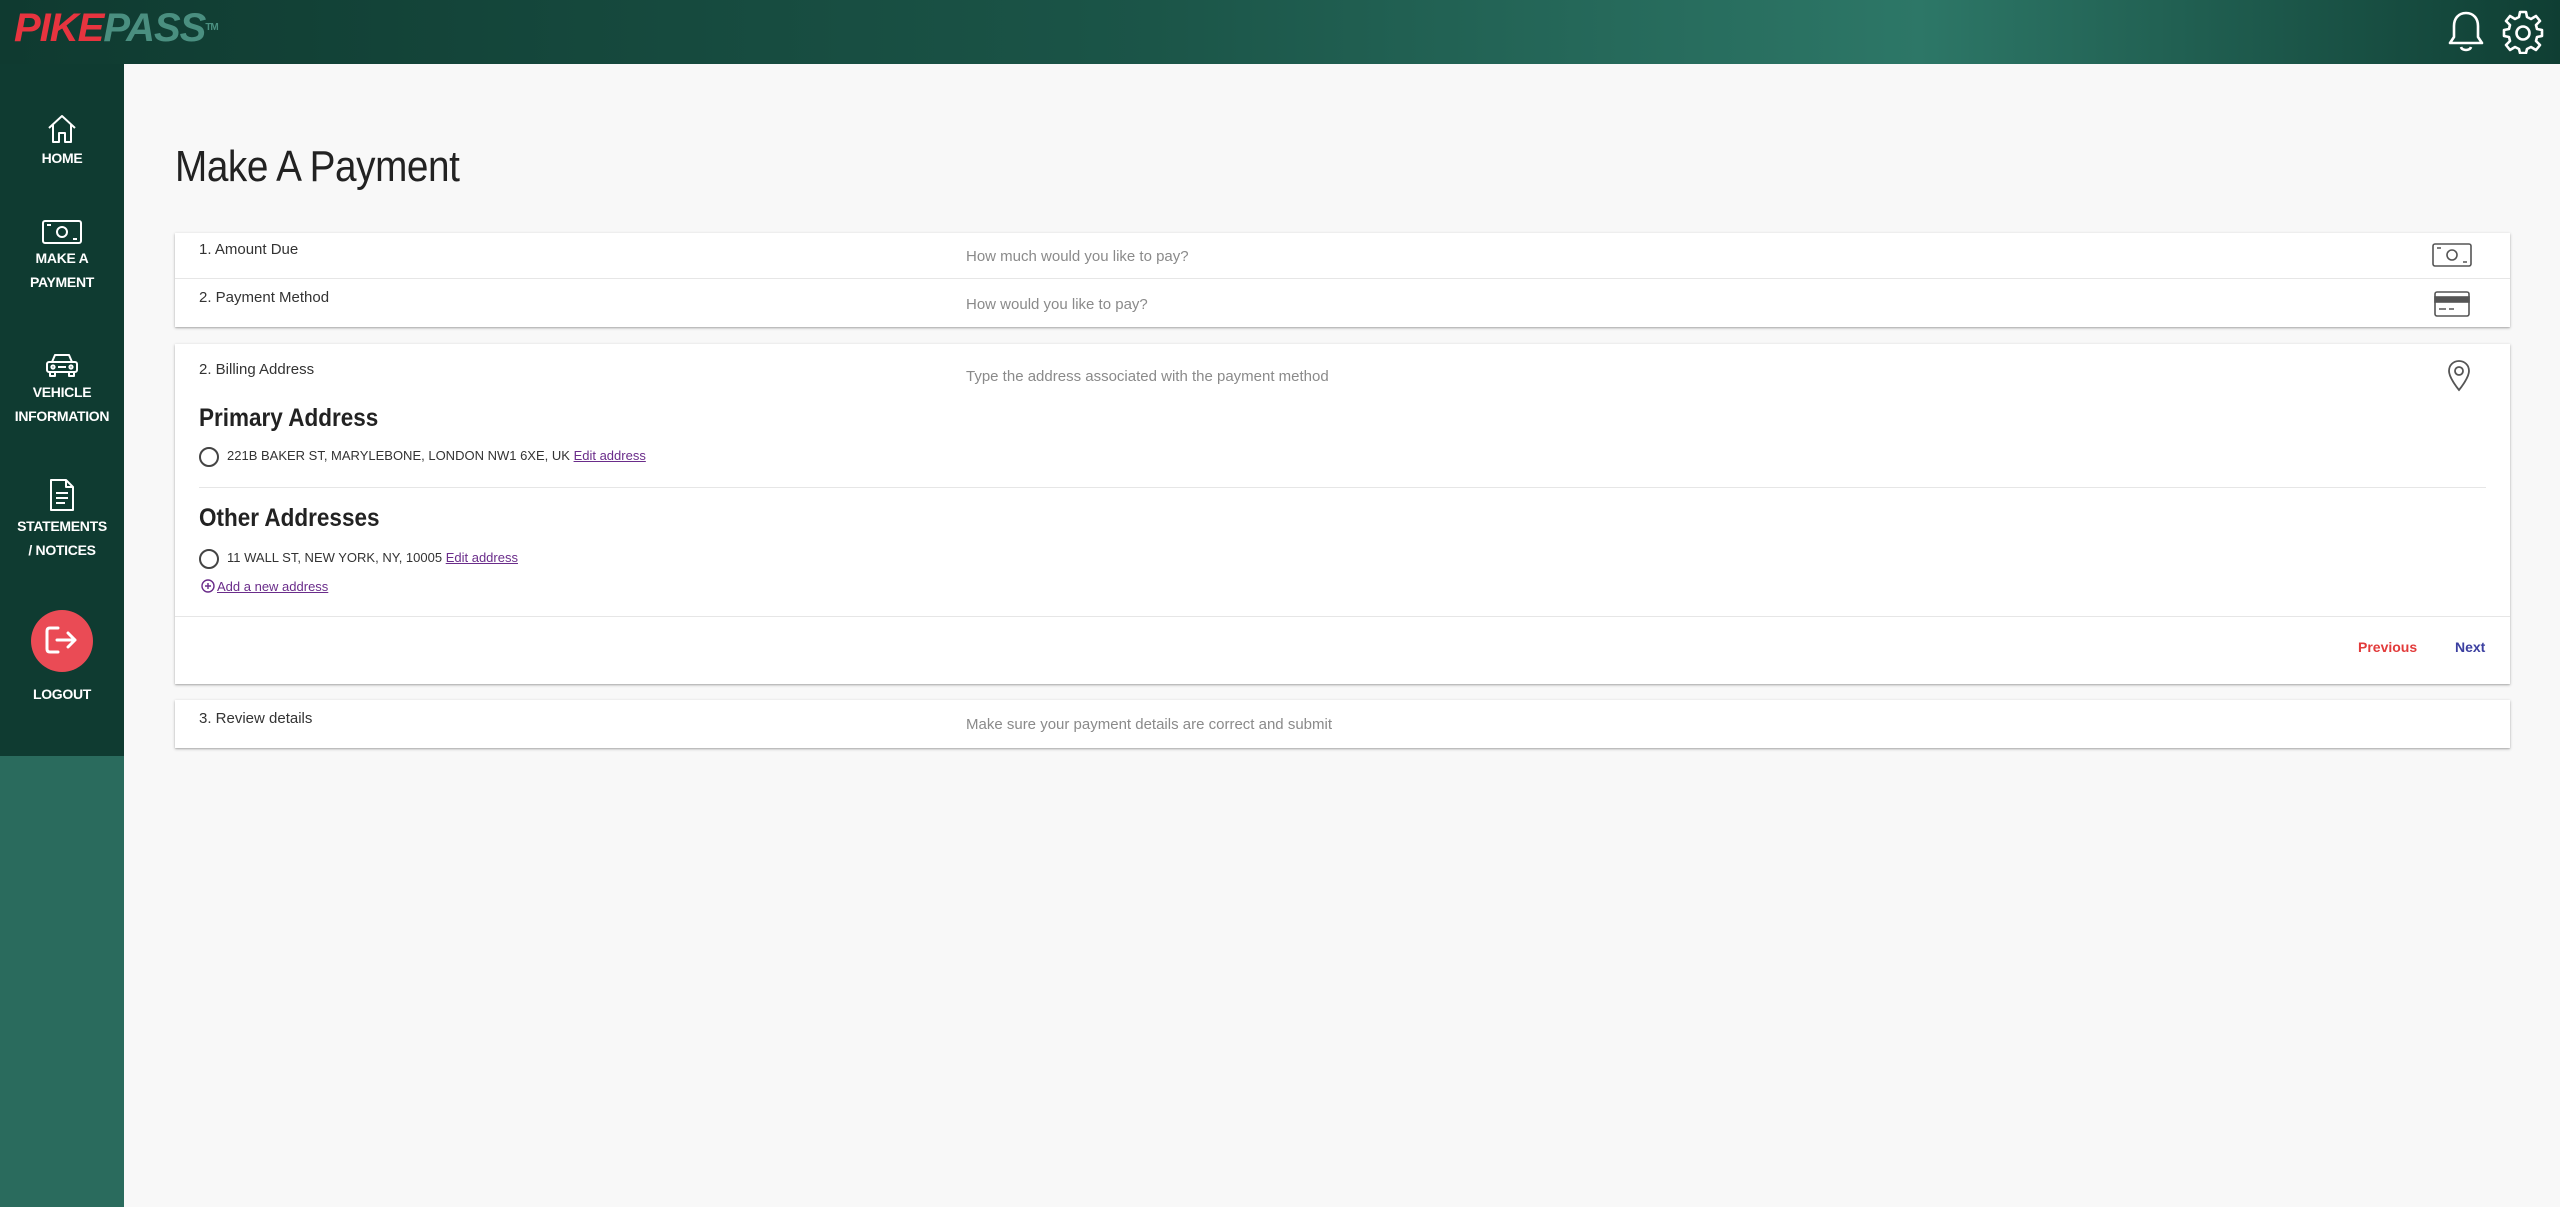  What do you see at coordinates (59, 28) in the screenshot?
I see `logo-text-pike: PIKE` at bounding box center [59, 28].